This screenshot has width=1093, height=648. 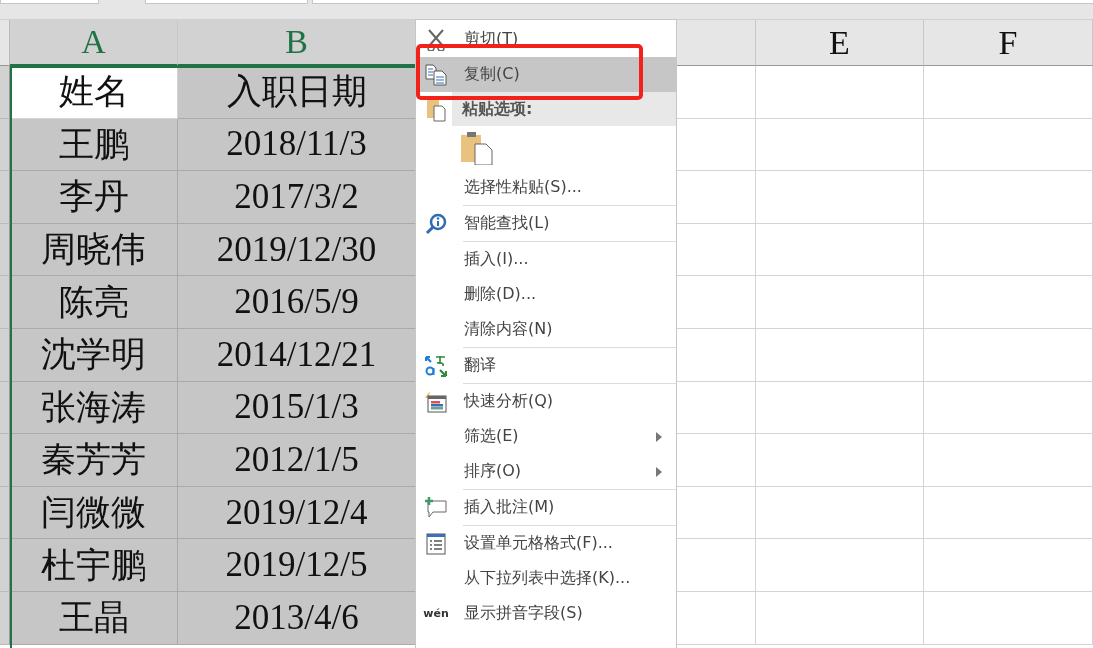 What do you see at coordinates (94, 618) in the screenshot?
I see `table-cell: 王晶` at bounding box center [94, 618].